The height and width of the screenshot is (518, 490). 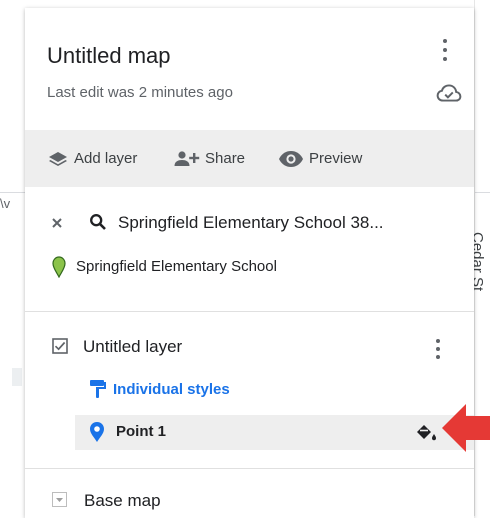 I want to click on point-label: Point 1, so click(x=141, y=431).